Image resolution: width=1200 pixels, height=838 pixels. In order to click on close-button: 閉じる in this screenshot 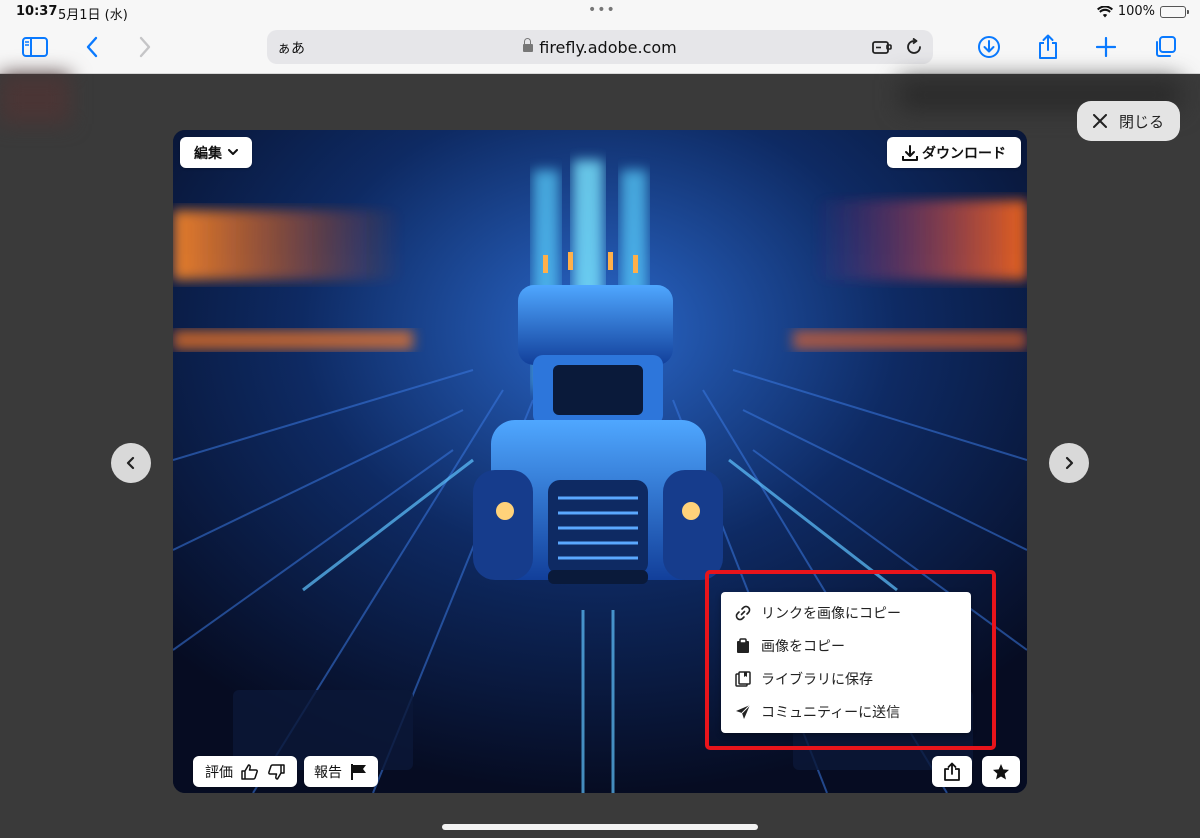, I will do `click(1128, 121)`.